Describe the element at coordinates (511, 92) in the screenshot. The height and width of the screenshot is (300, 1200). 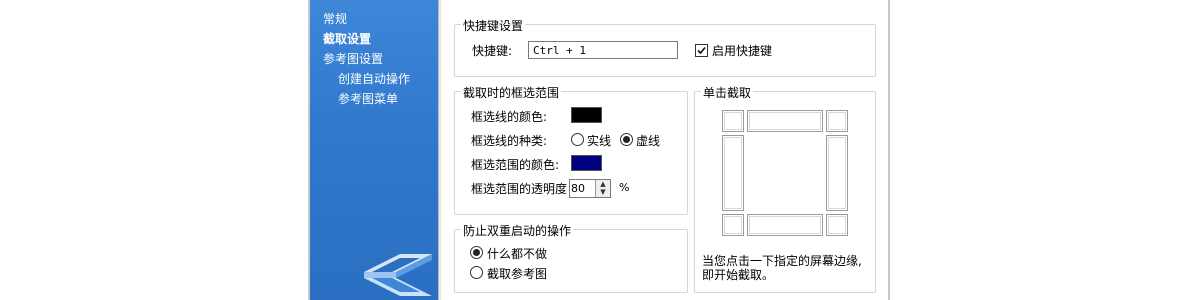
I see `selection-range-group-title: 截取时的框选范围` at that location.